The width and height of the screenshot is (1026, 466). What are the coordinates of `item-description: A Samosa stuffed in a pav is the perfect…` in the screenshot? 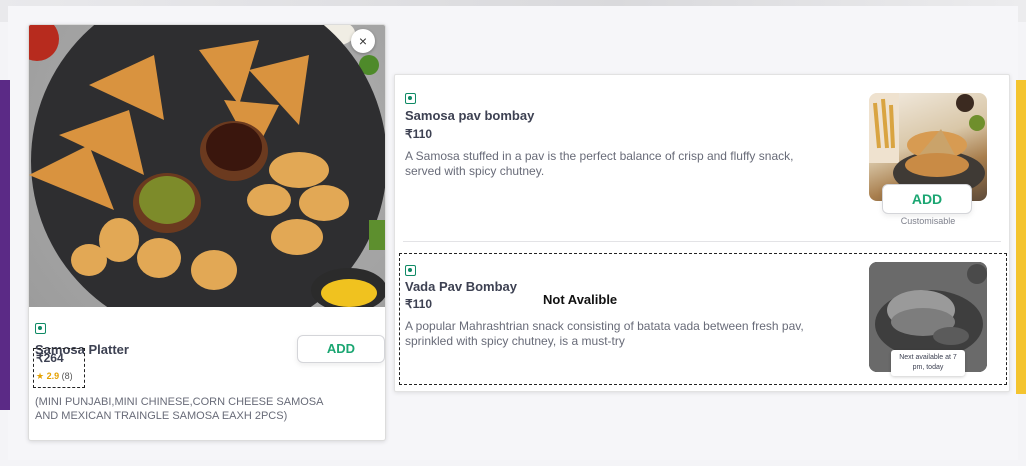 It's located at (599, 163).